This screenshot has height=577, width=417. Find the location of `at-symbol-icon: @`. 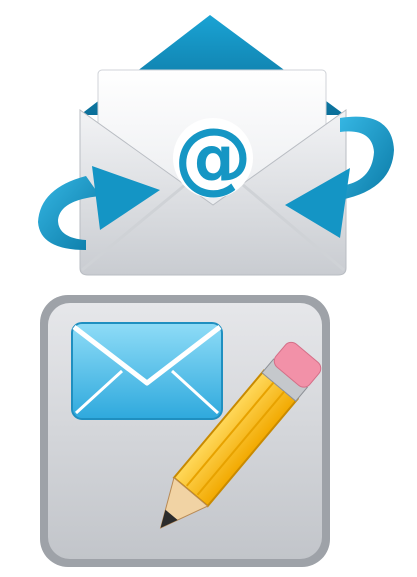

at-symbol-icon: @ is located at coordinates (213, 158).